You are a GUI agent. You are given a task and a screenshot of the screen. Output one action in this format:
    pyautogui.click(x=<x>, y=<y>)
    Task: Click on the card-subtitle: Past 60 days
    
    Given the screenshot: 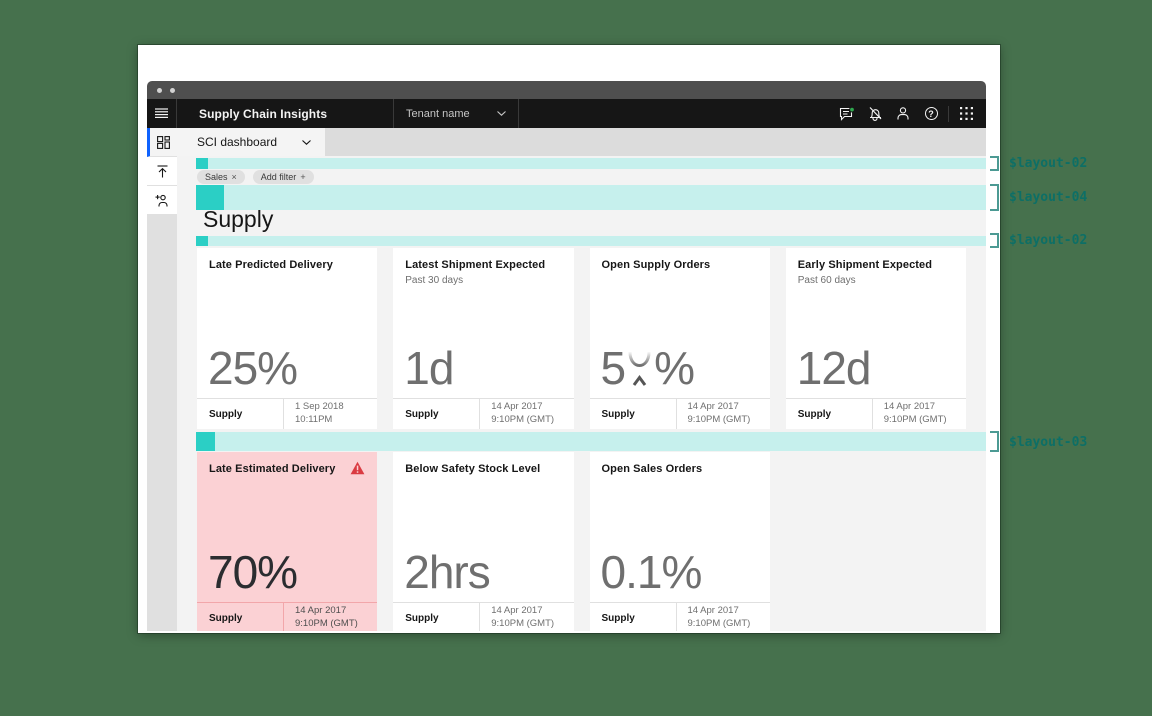 What is the action you would take?
    pyautogui.click(x=826, y=280)
    